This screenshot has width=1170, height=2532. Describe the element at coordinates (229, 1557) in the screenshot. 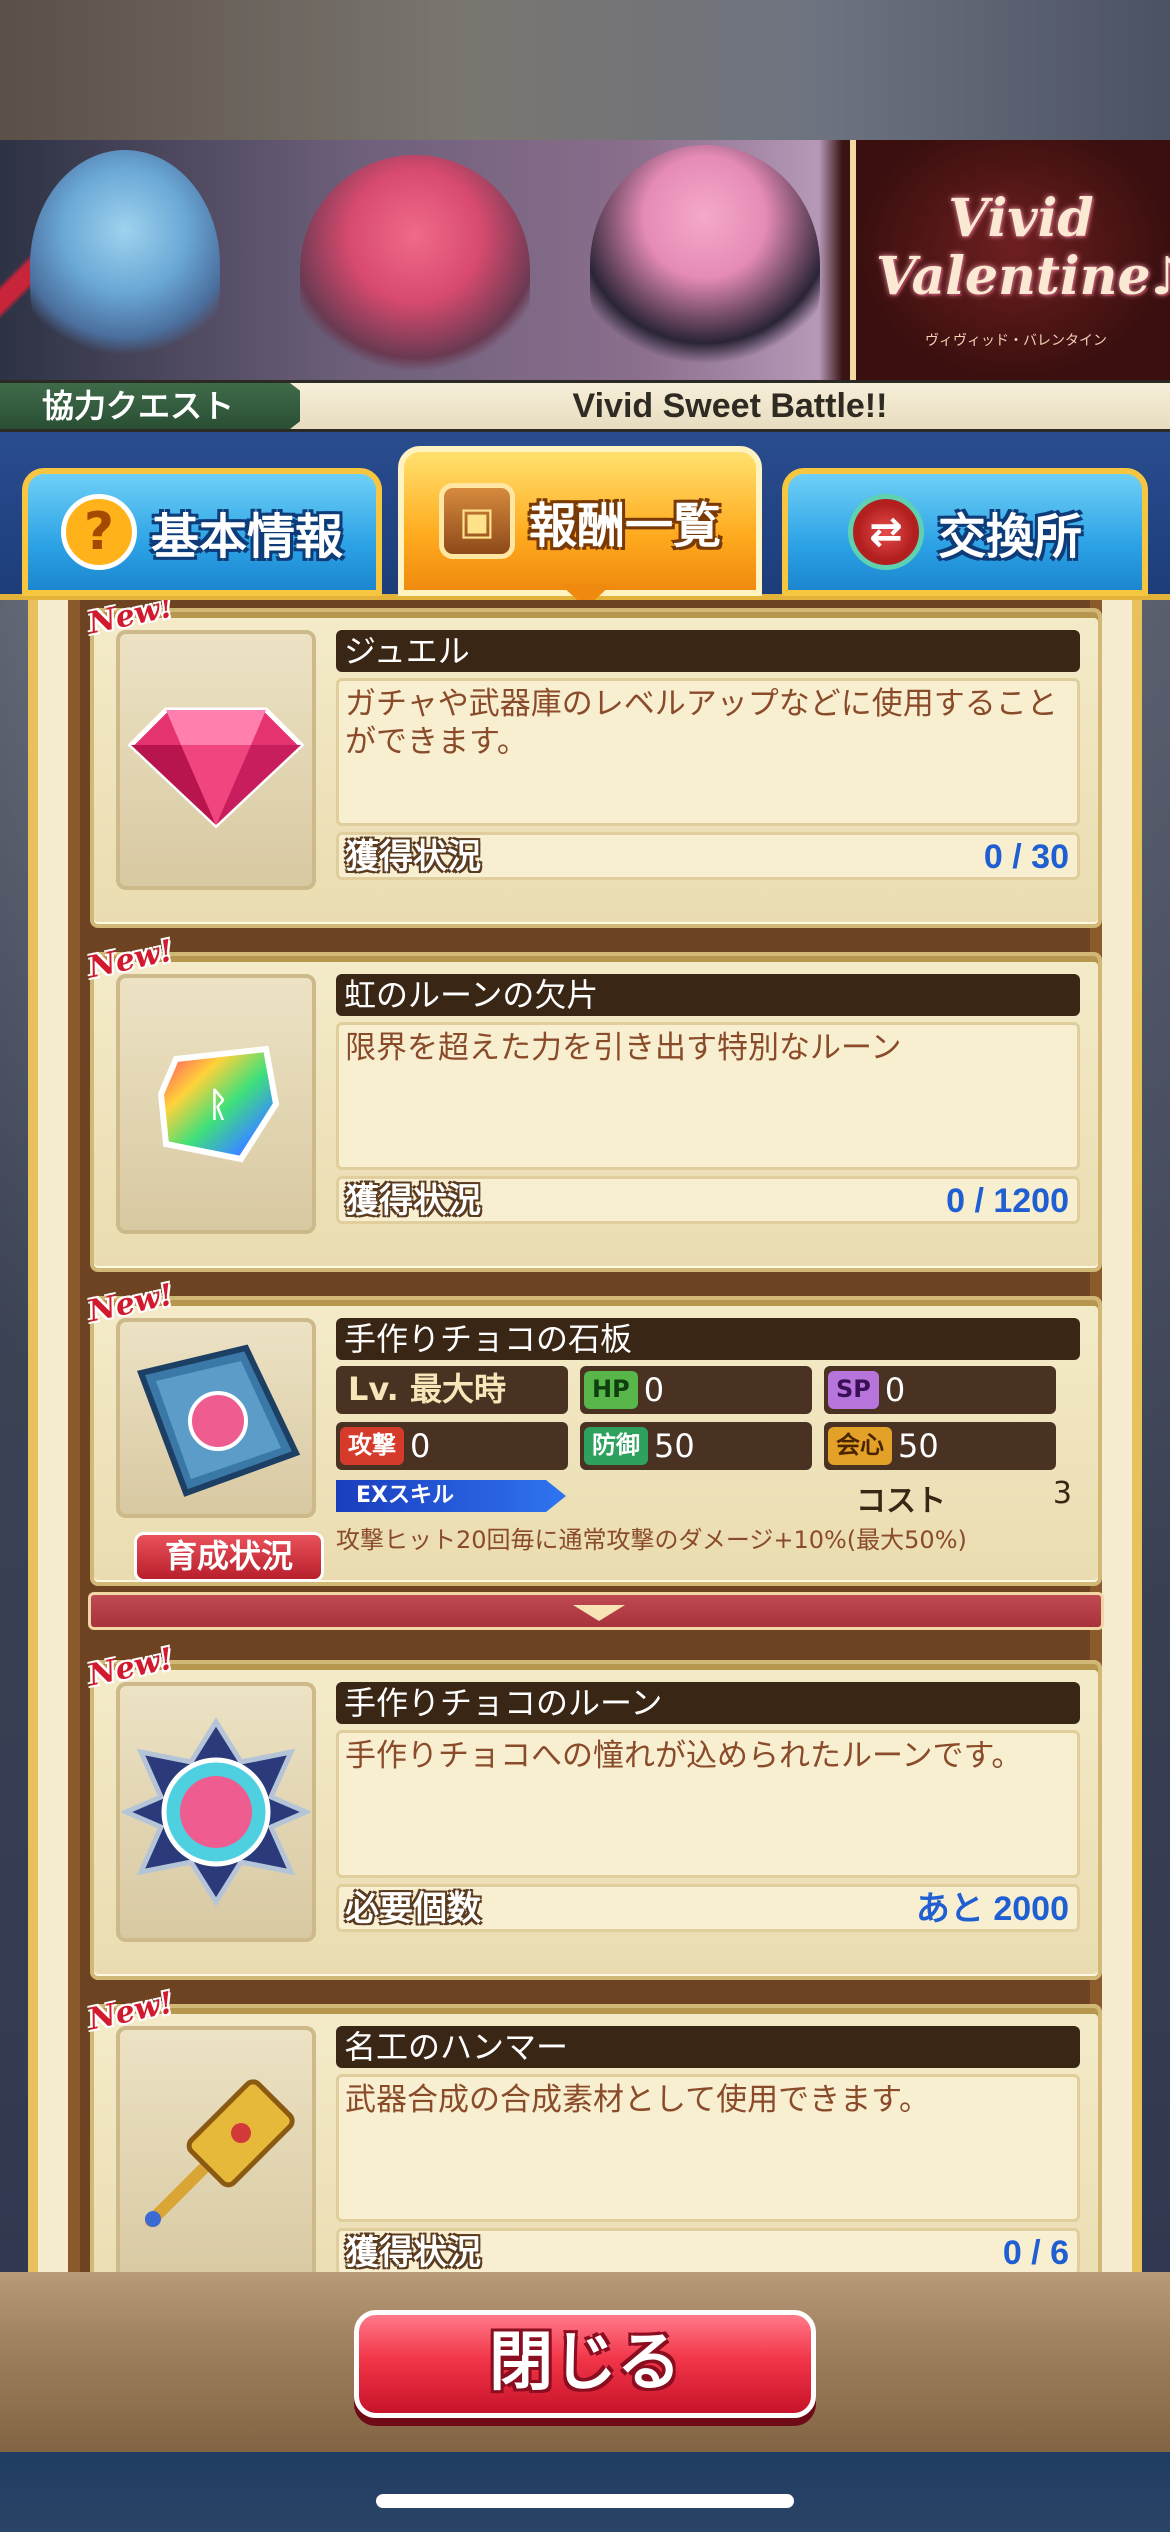

I see `growth-status-button: 育成状況` at that location.